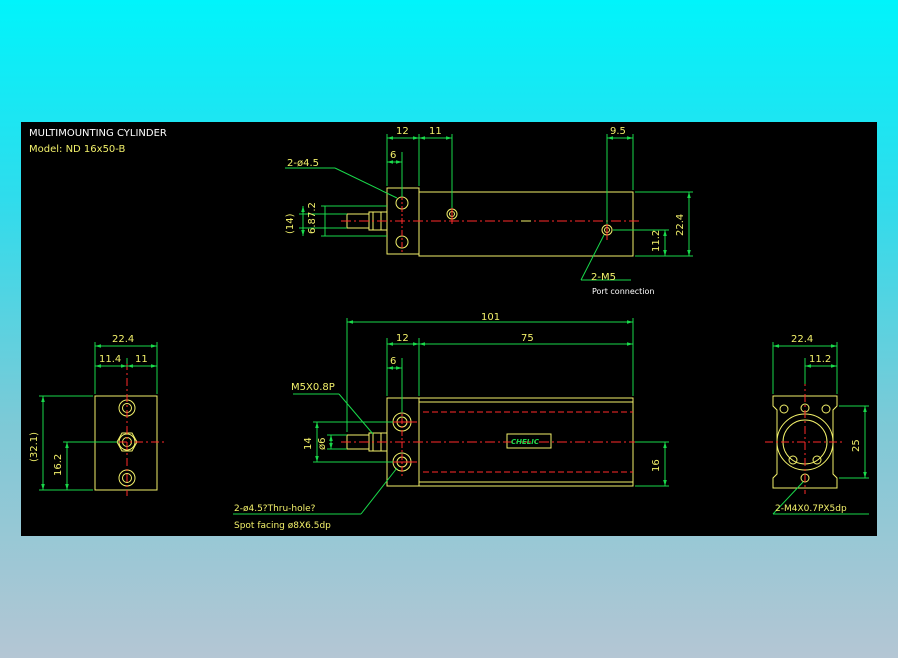  What do you see at coordinates (282, 526) in the screenshot?
I see `front-spot-facing: Spot facing ø8X6.5dp` at bounding box center [282, 526].